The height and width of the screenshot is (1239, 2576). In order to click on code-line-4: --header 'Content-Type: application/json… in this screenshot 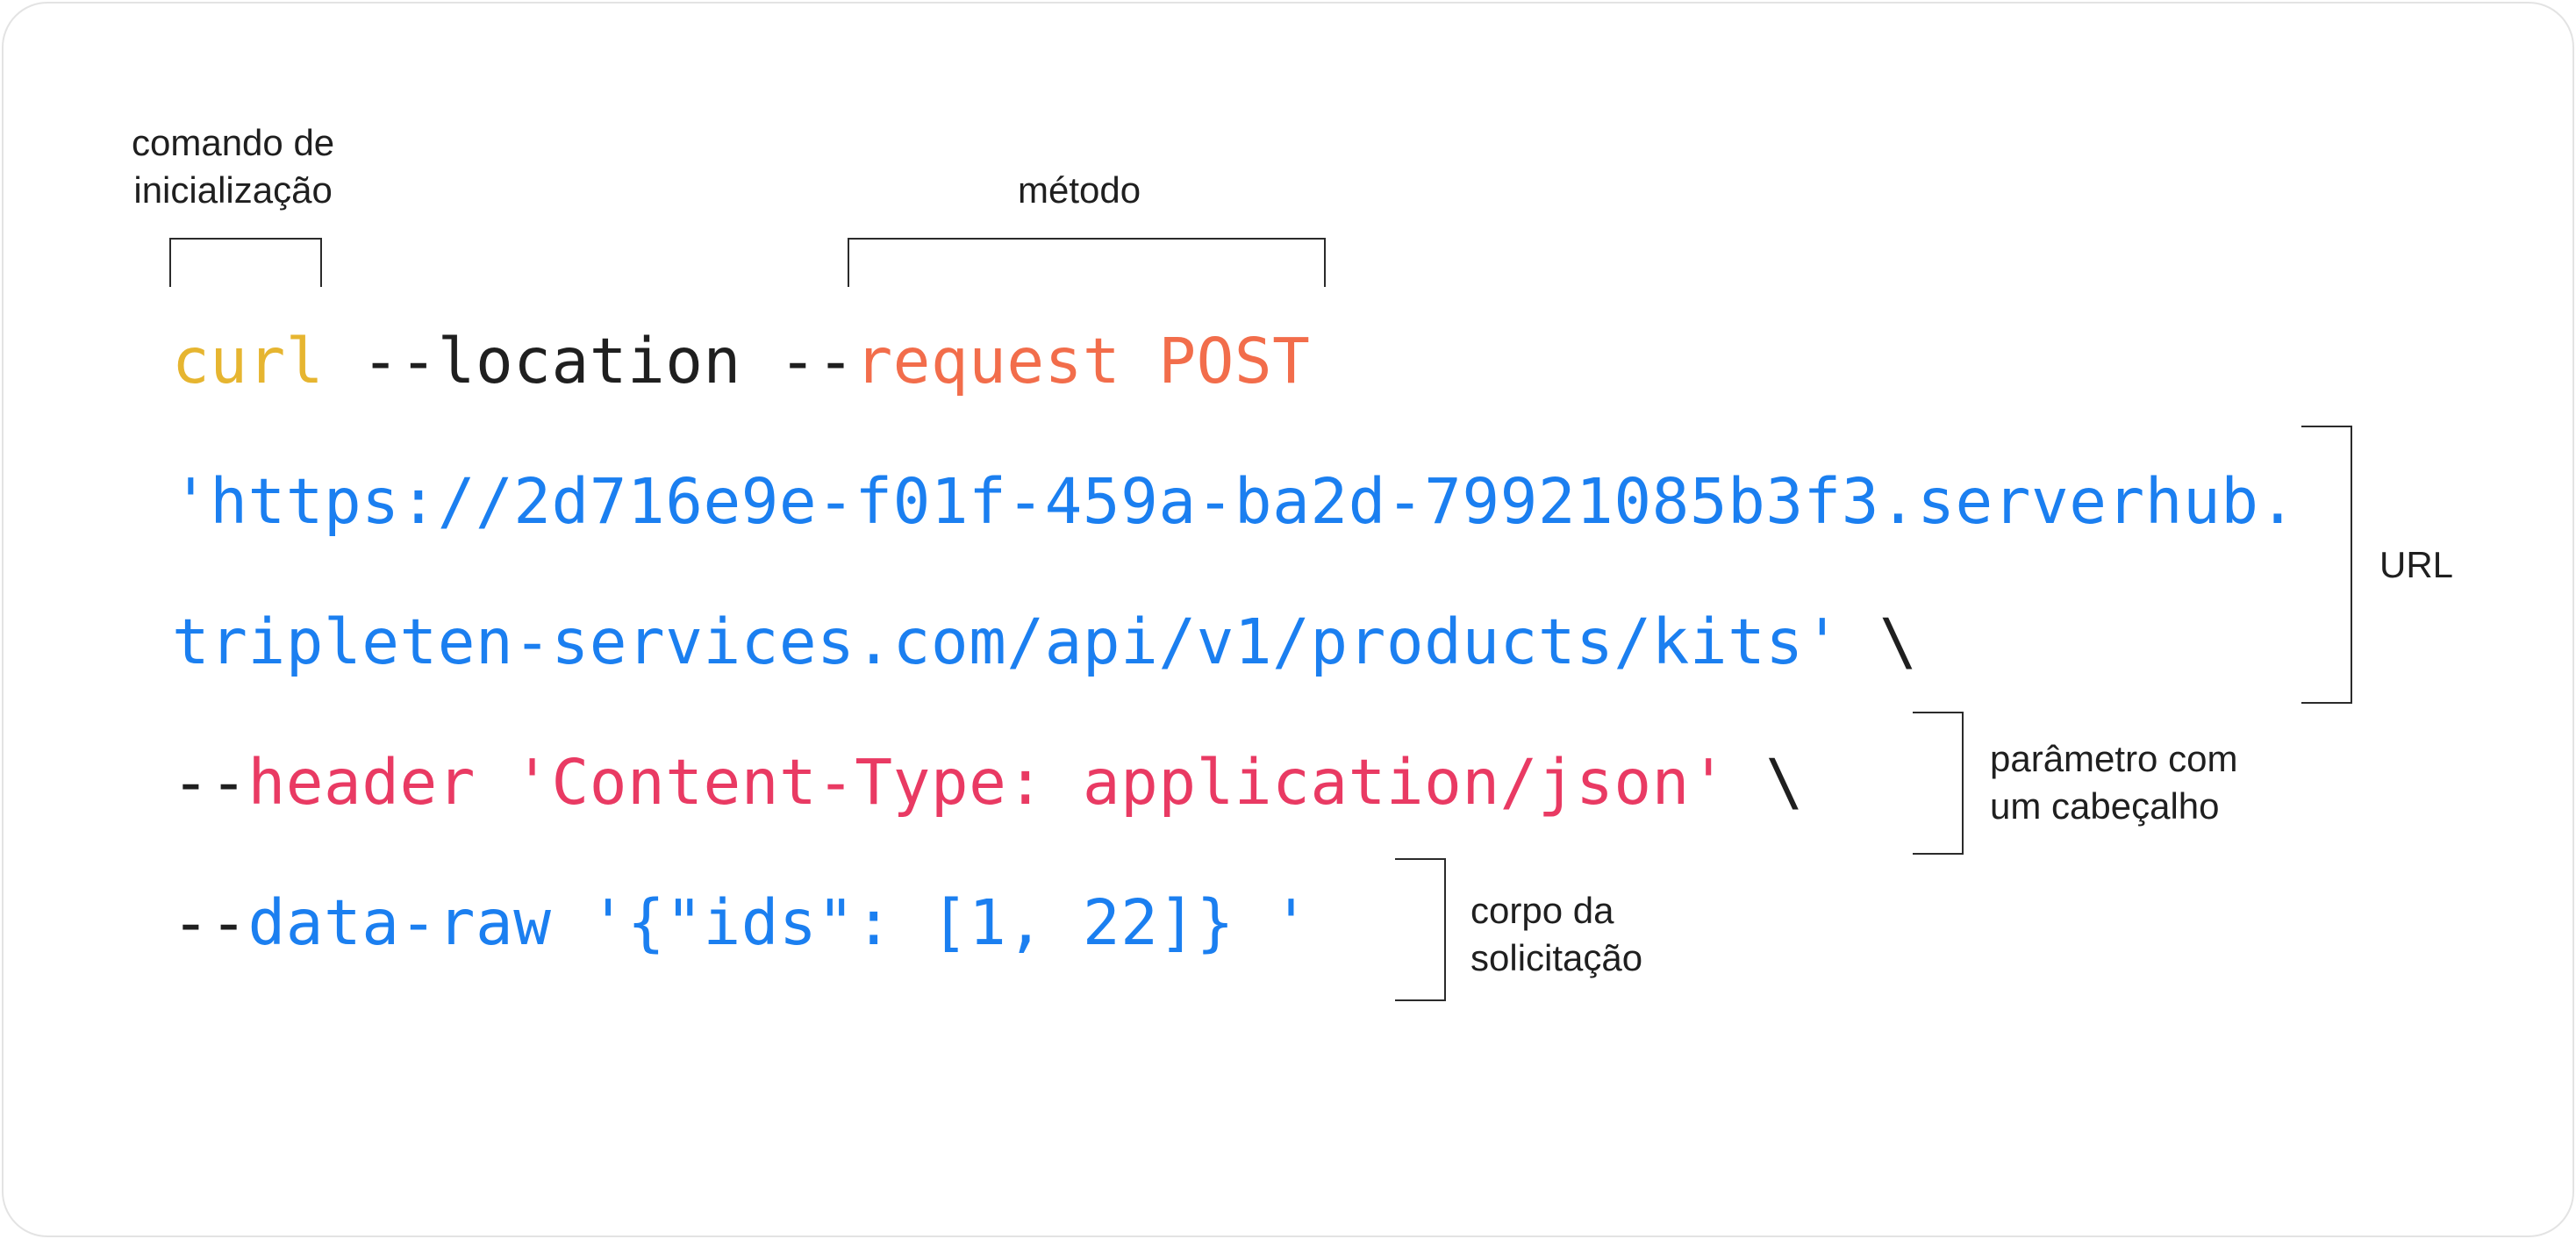, I will do `click(988, 782)`.